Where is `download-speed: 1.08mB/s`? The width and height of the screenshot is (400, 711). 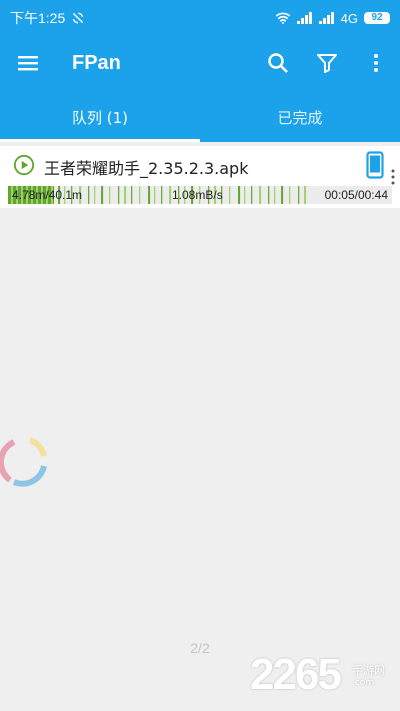 download-speed: 1.08mB/s is located at coordinates (197, 195).